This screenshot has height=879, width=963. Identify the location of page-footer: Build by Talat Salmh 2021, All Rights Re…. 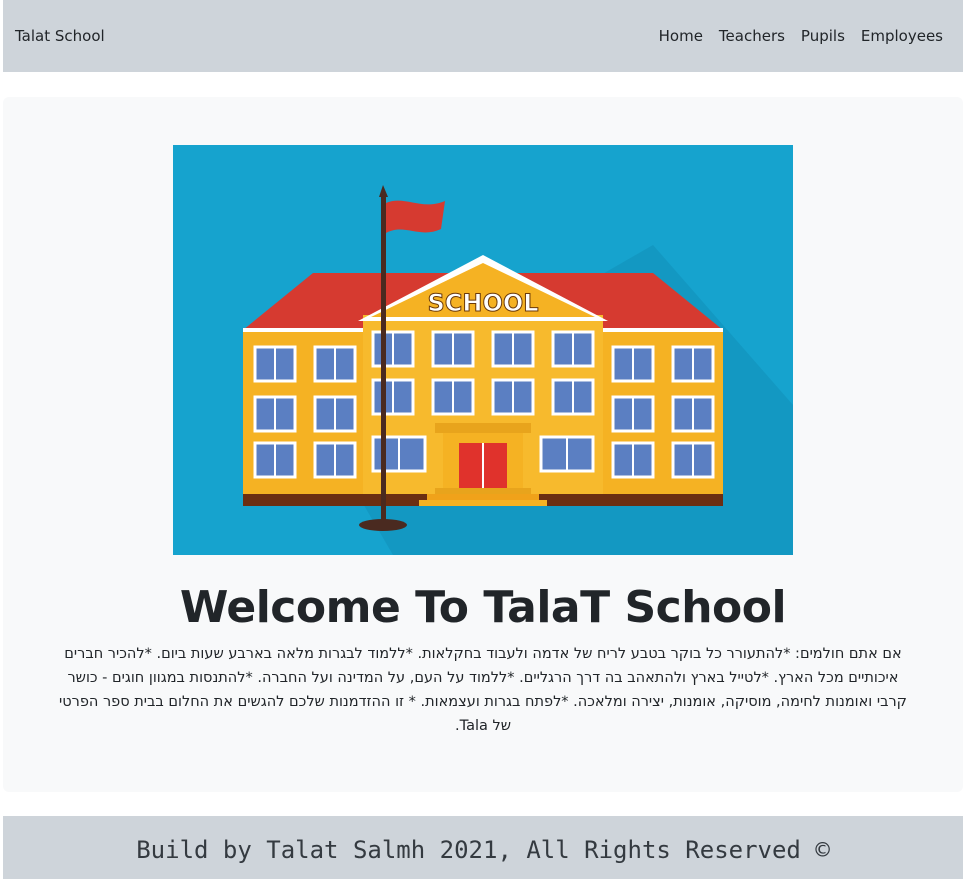
(483, 847).